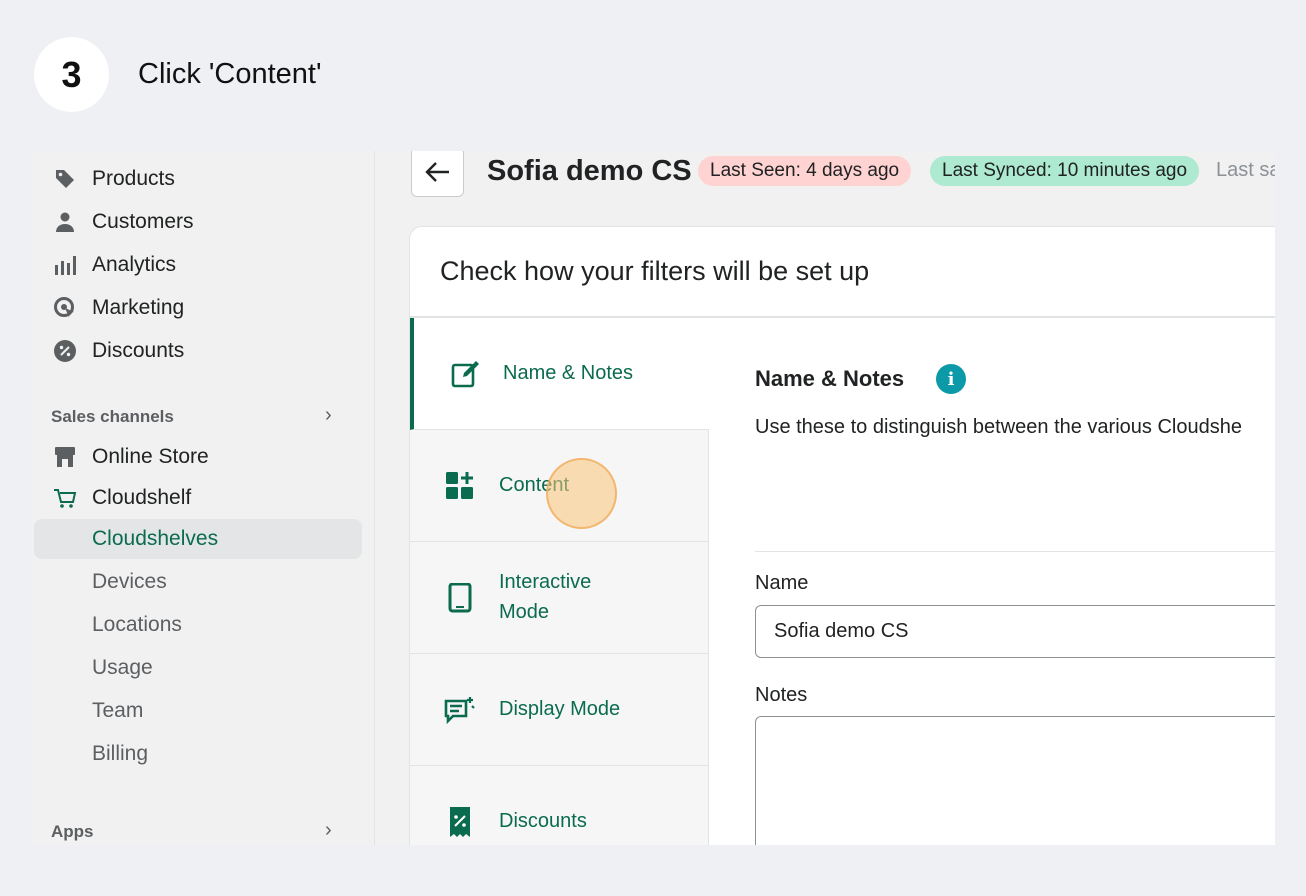 The height and width of the screenshot is (896, 1306). I want to click on sidebar-subitem-billing: Billing, so click(203, 754).